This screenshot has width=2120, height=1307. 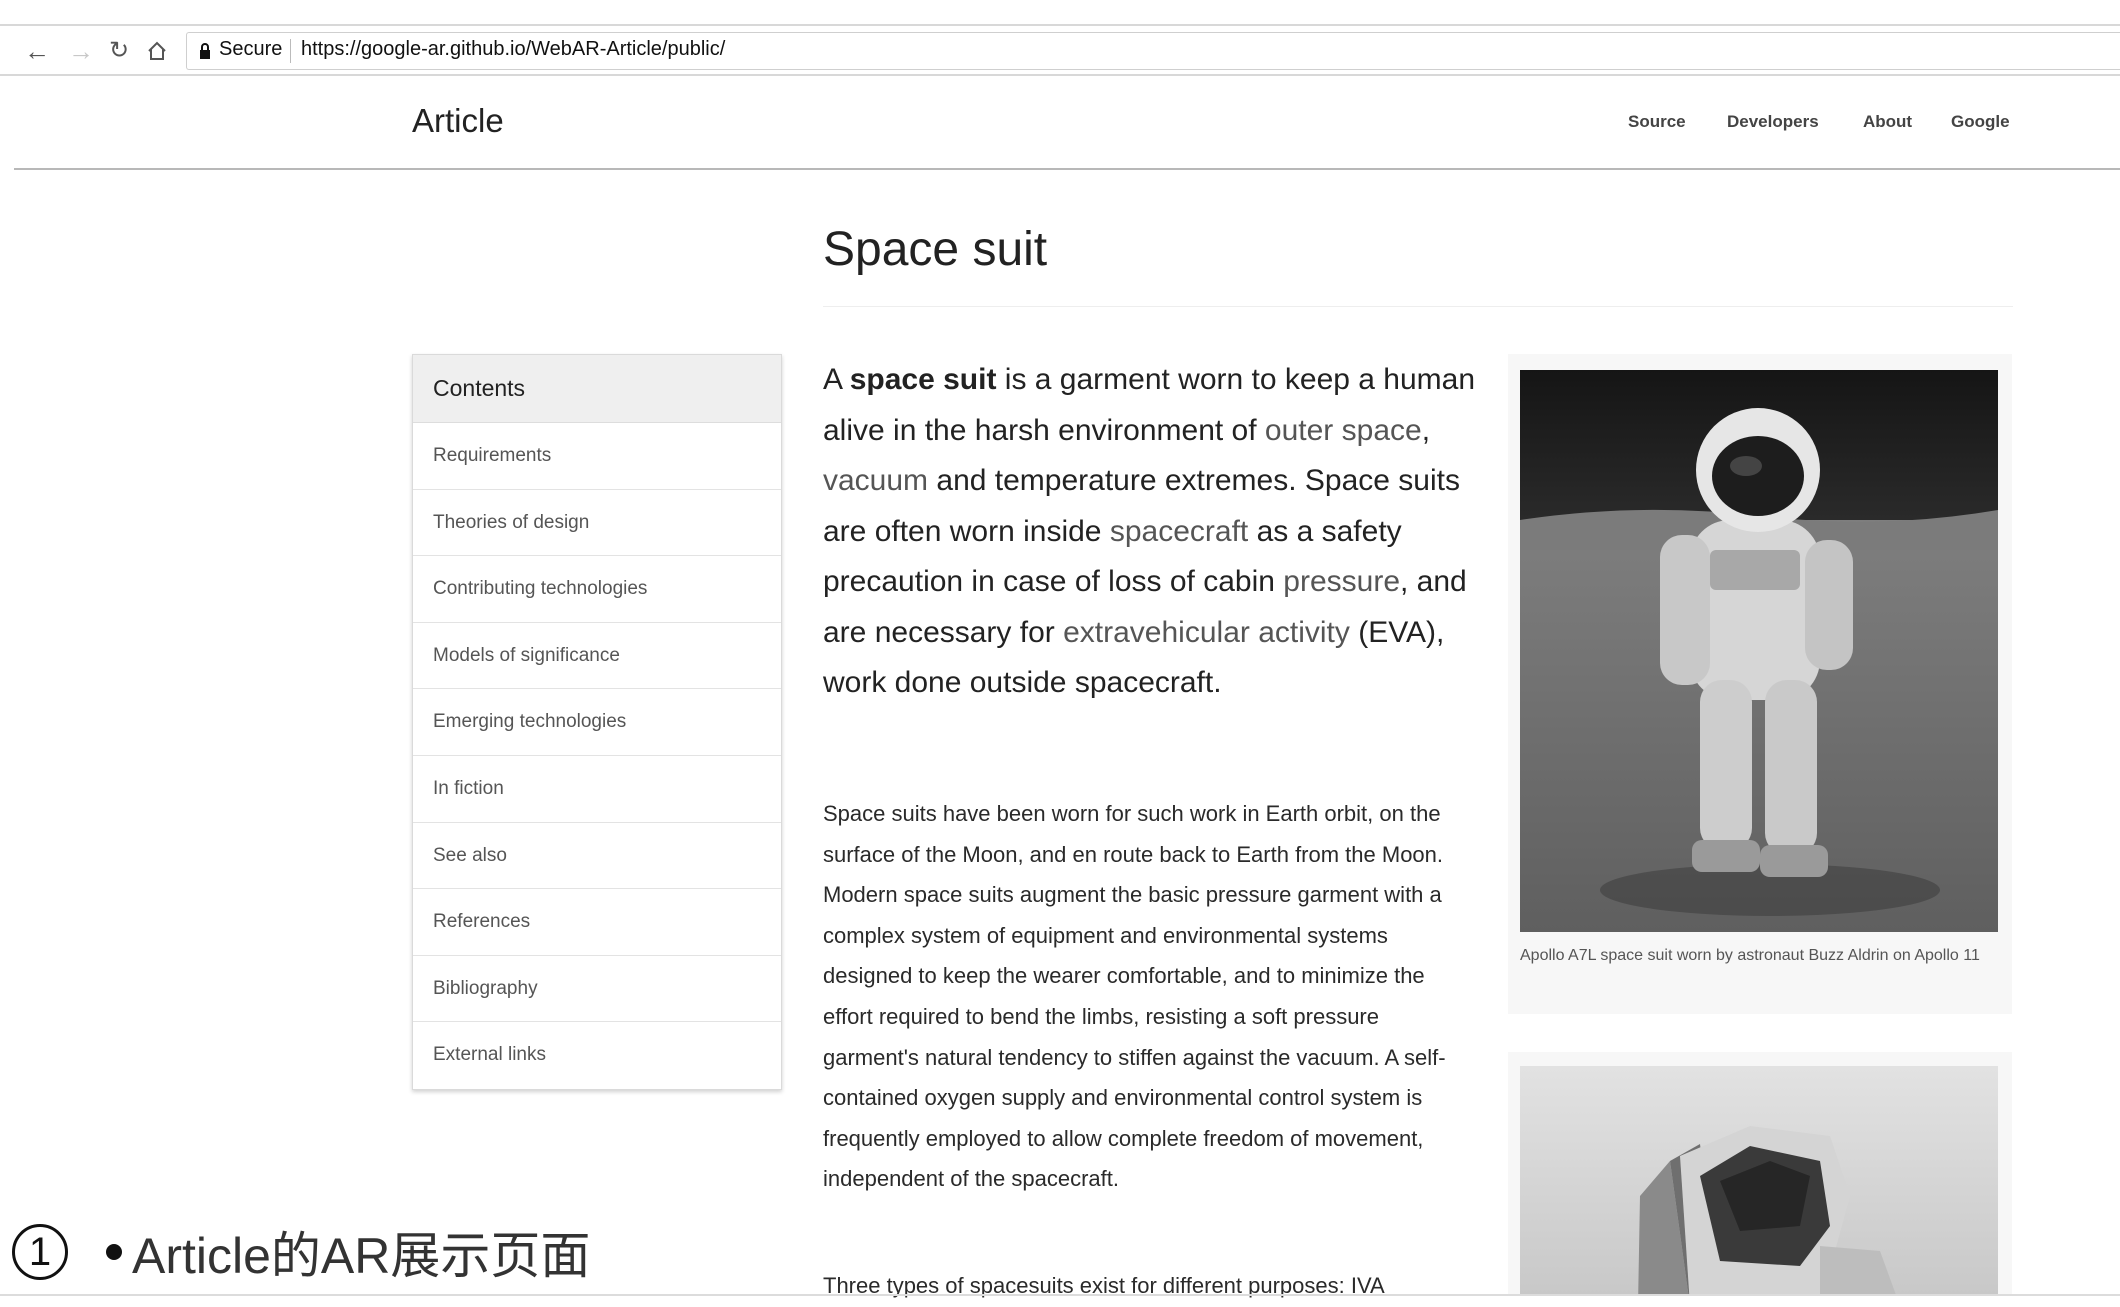 I want to click on link-spacecraft: spacecraft, so click(x=1179, y=531).